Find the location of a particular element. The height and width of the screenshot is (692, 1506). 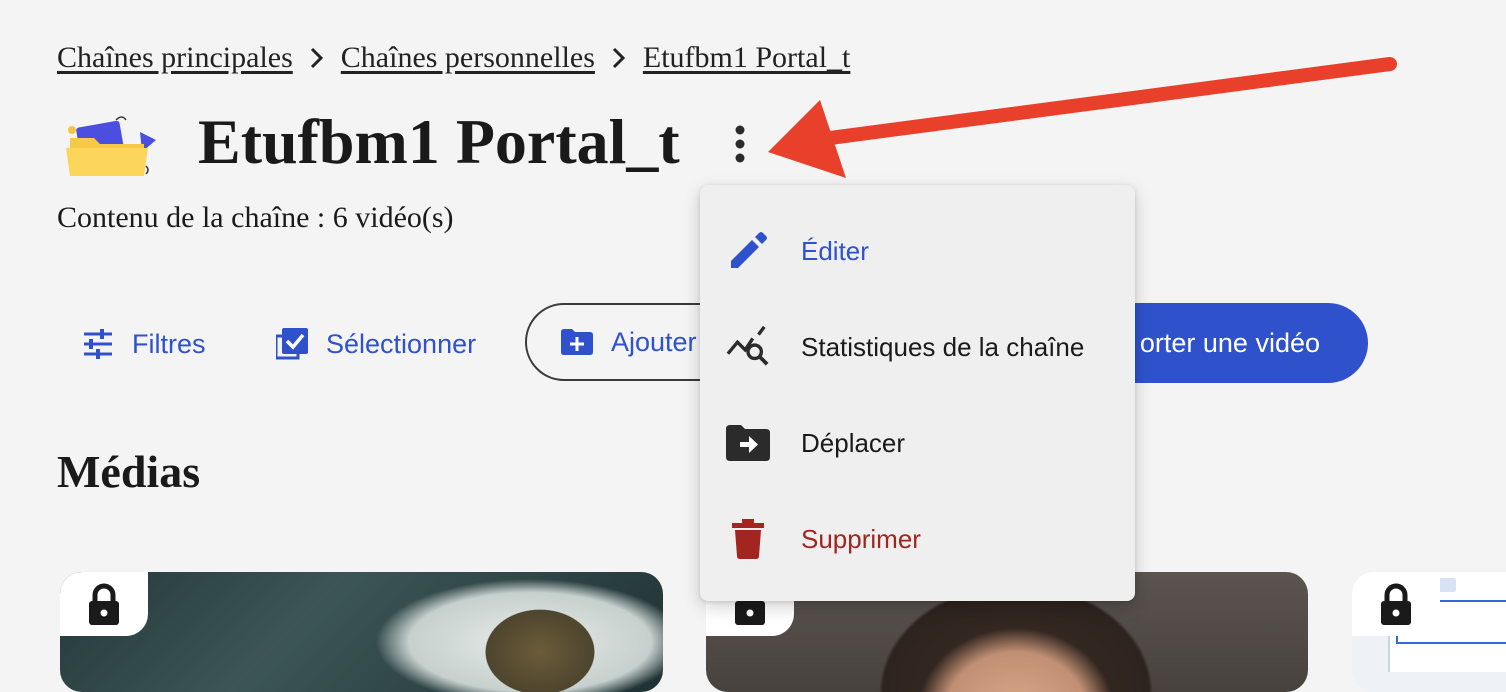

folder-video-icon is located at coordinates (110, 146).